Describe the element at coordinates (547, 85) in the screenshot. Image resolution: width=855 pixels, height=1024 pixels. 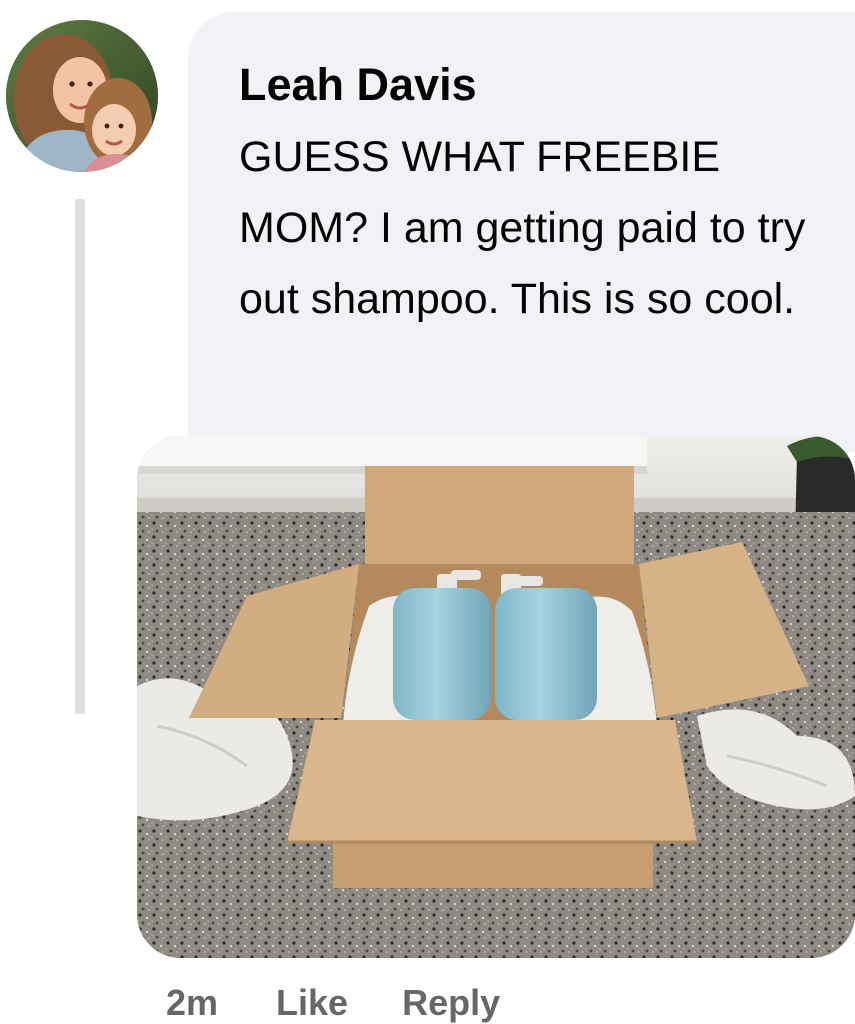
I see `author-name: Leah Davis` at that location.